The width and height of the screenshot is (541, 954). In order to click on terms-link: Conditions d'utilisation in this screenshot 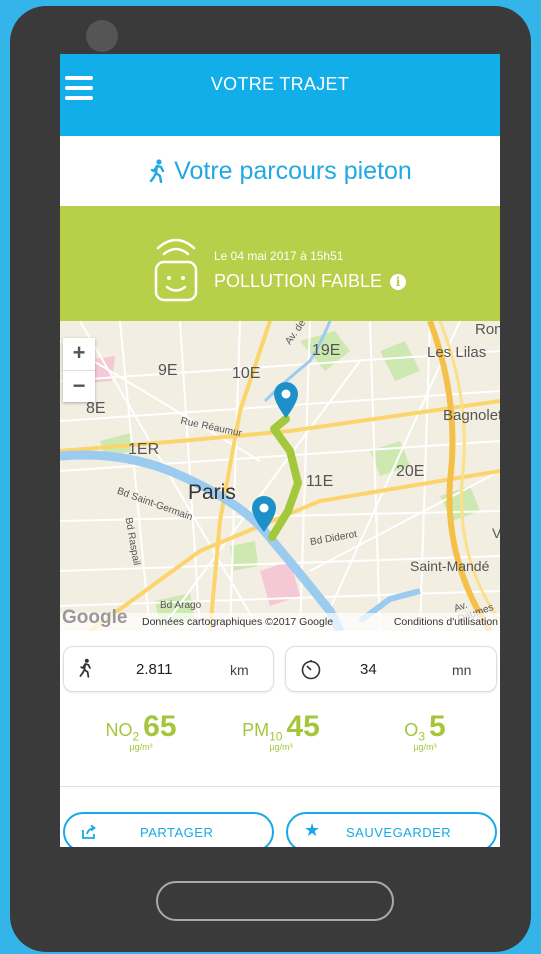, I will do `click(446, 622)`.